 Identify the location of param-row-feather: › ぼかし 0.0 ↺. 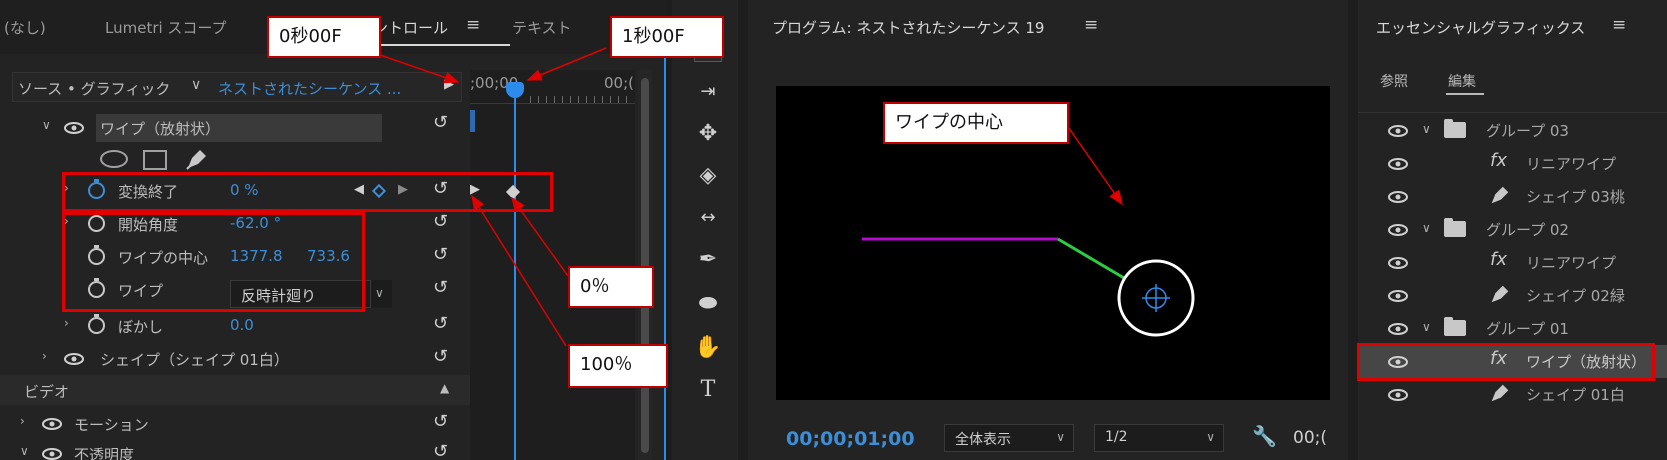
(235, 325).